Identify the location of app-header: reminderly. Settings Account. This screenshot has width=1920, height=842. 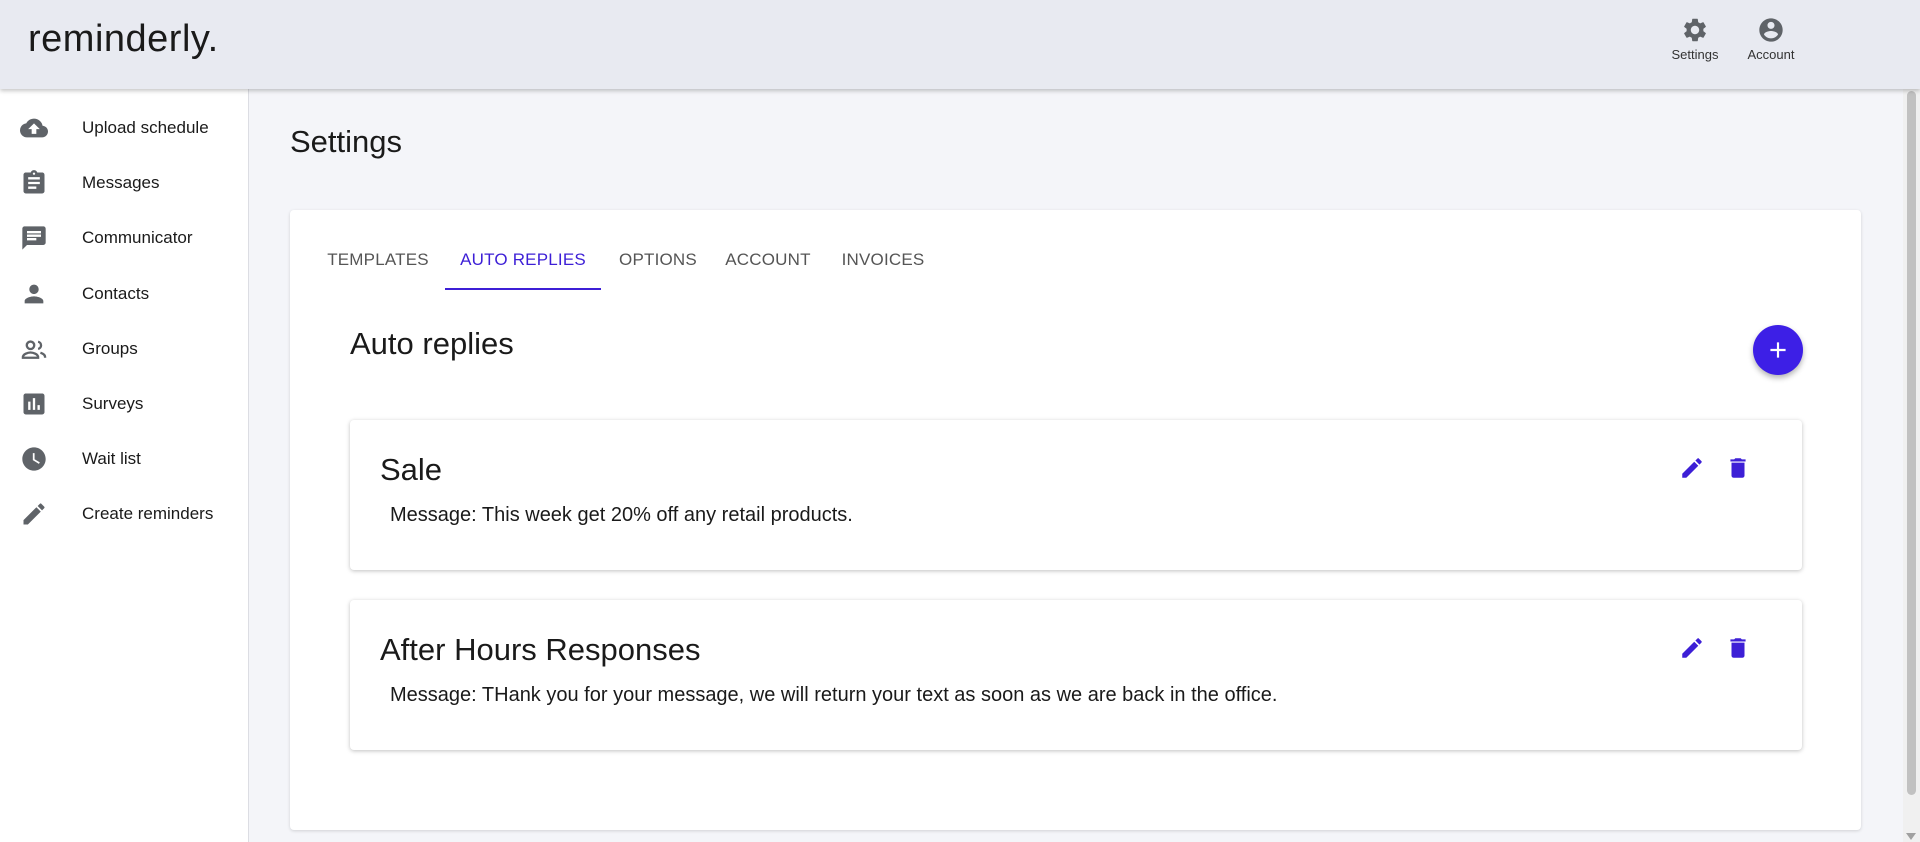
(960, 44).